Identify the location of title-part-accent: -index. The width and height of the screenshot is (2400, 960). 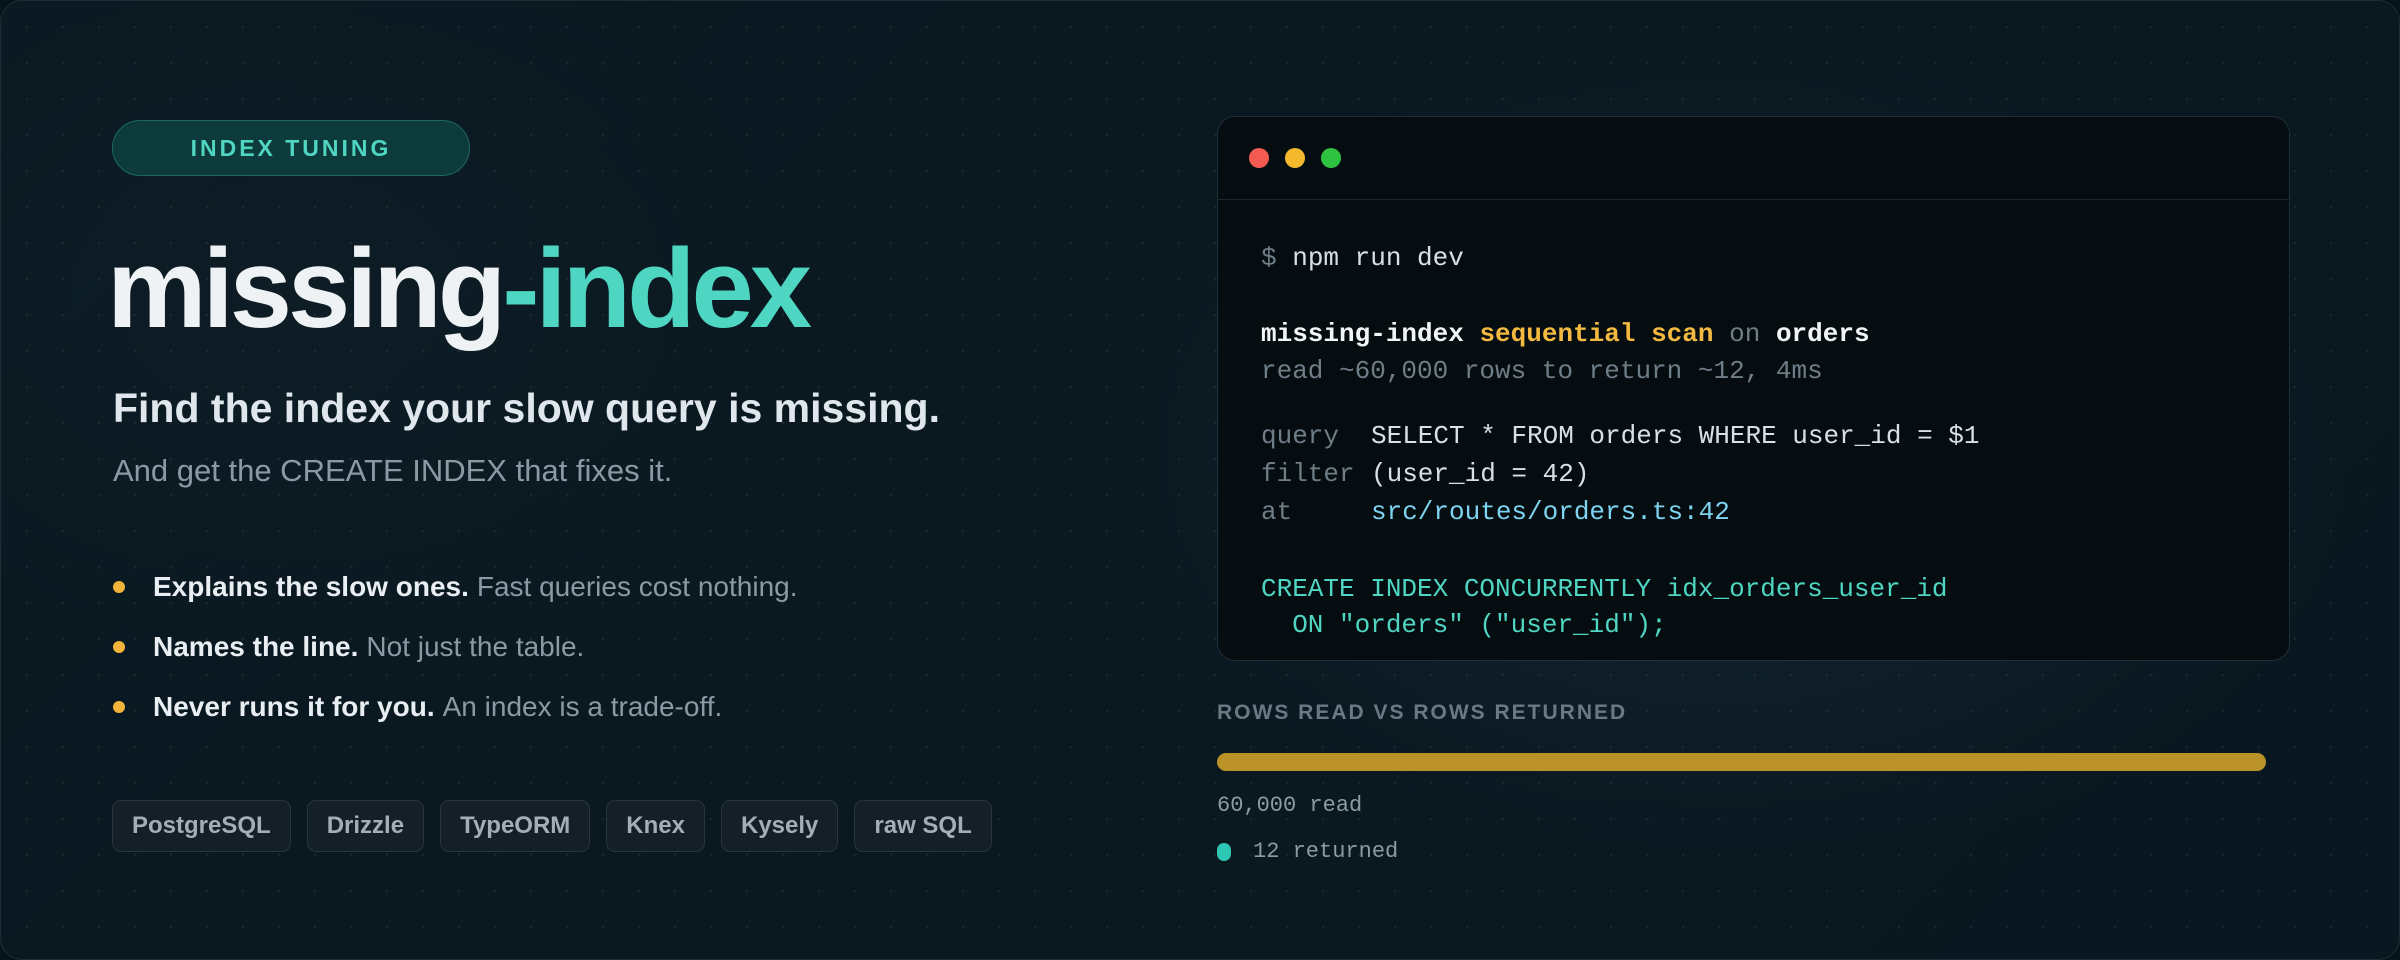
(657, 288).